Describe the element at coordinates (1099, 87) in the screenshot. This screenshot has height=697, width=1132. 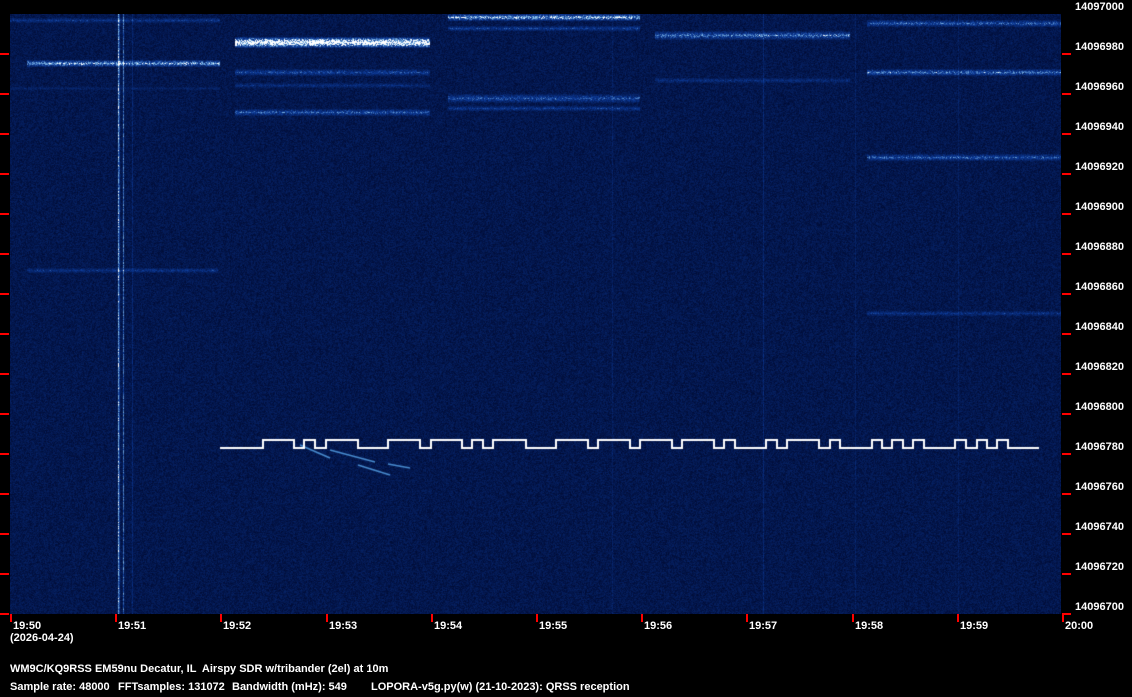
I see `frequency-label: 14096960` at that location.